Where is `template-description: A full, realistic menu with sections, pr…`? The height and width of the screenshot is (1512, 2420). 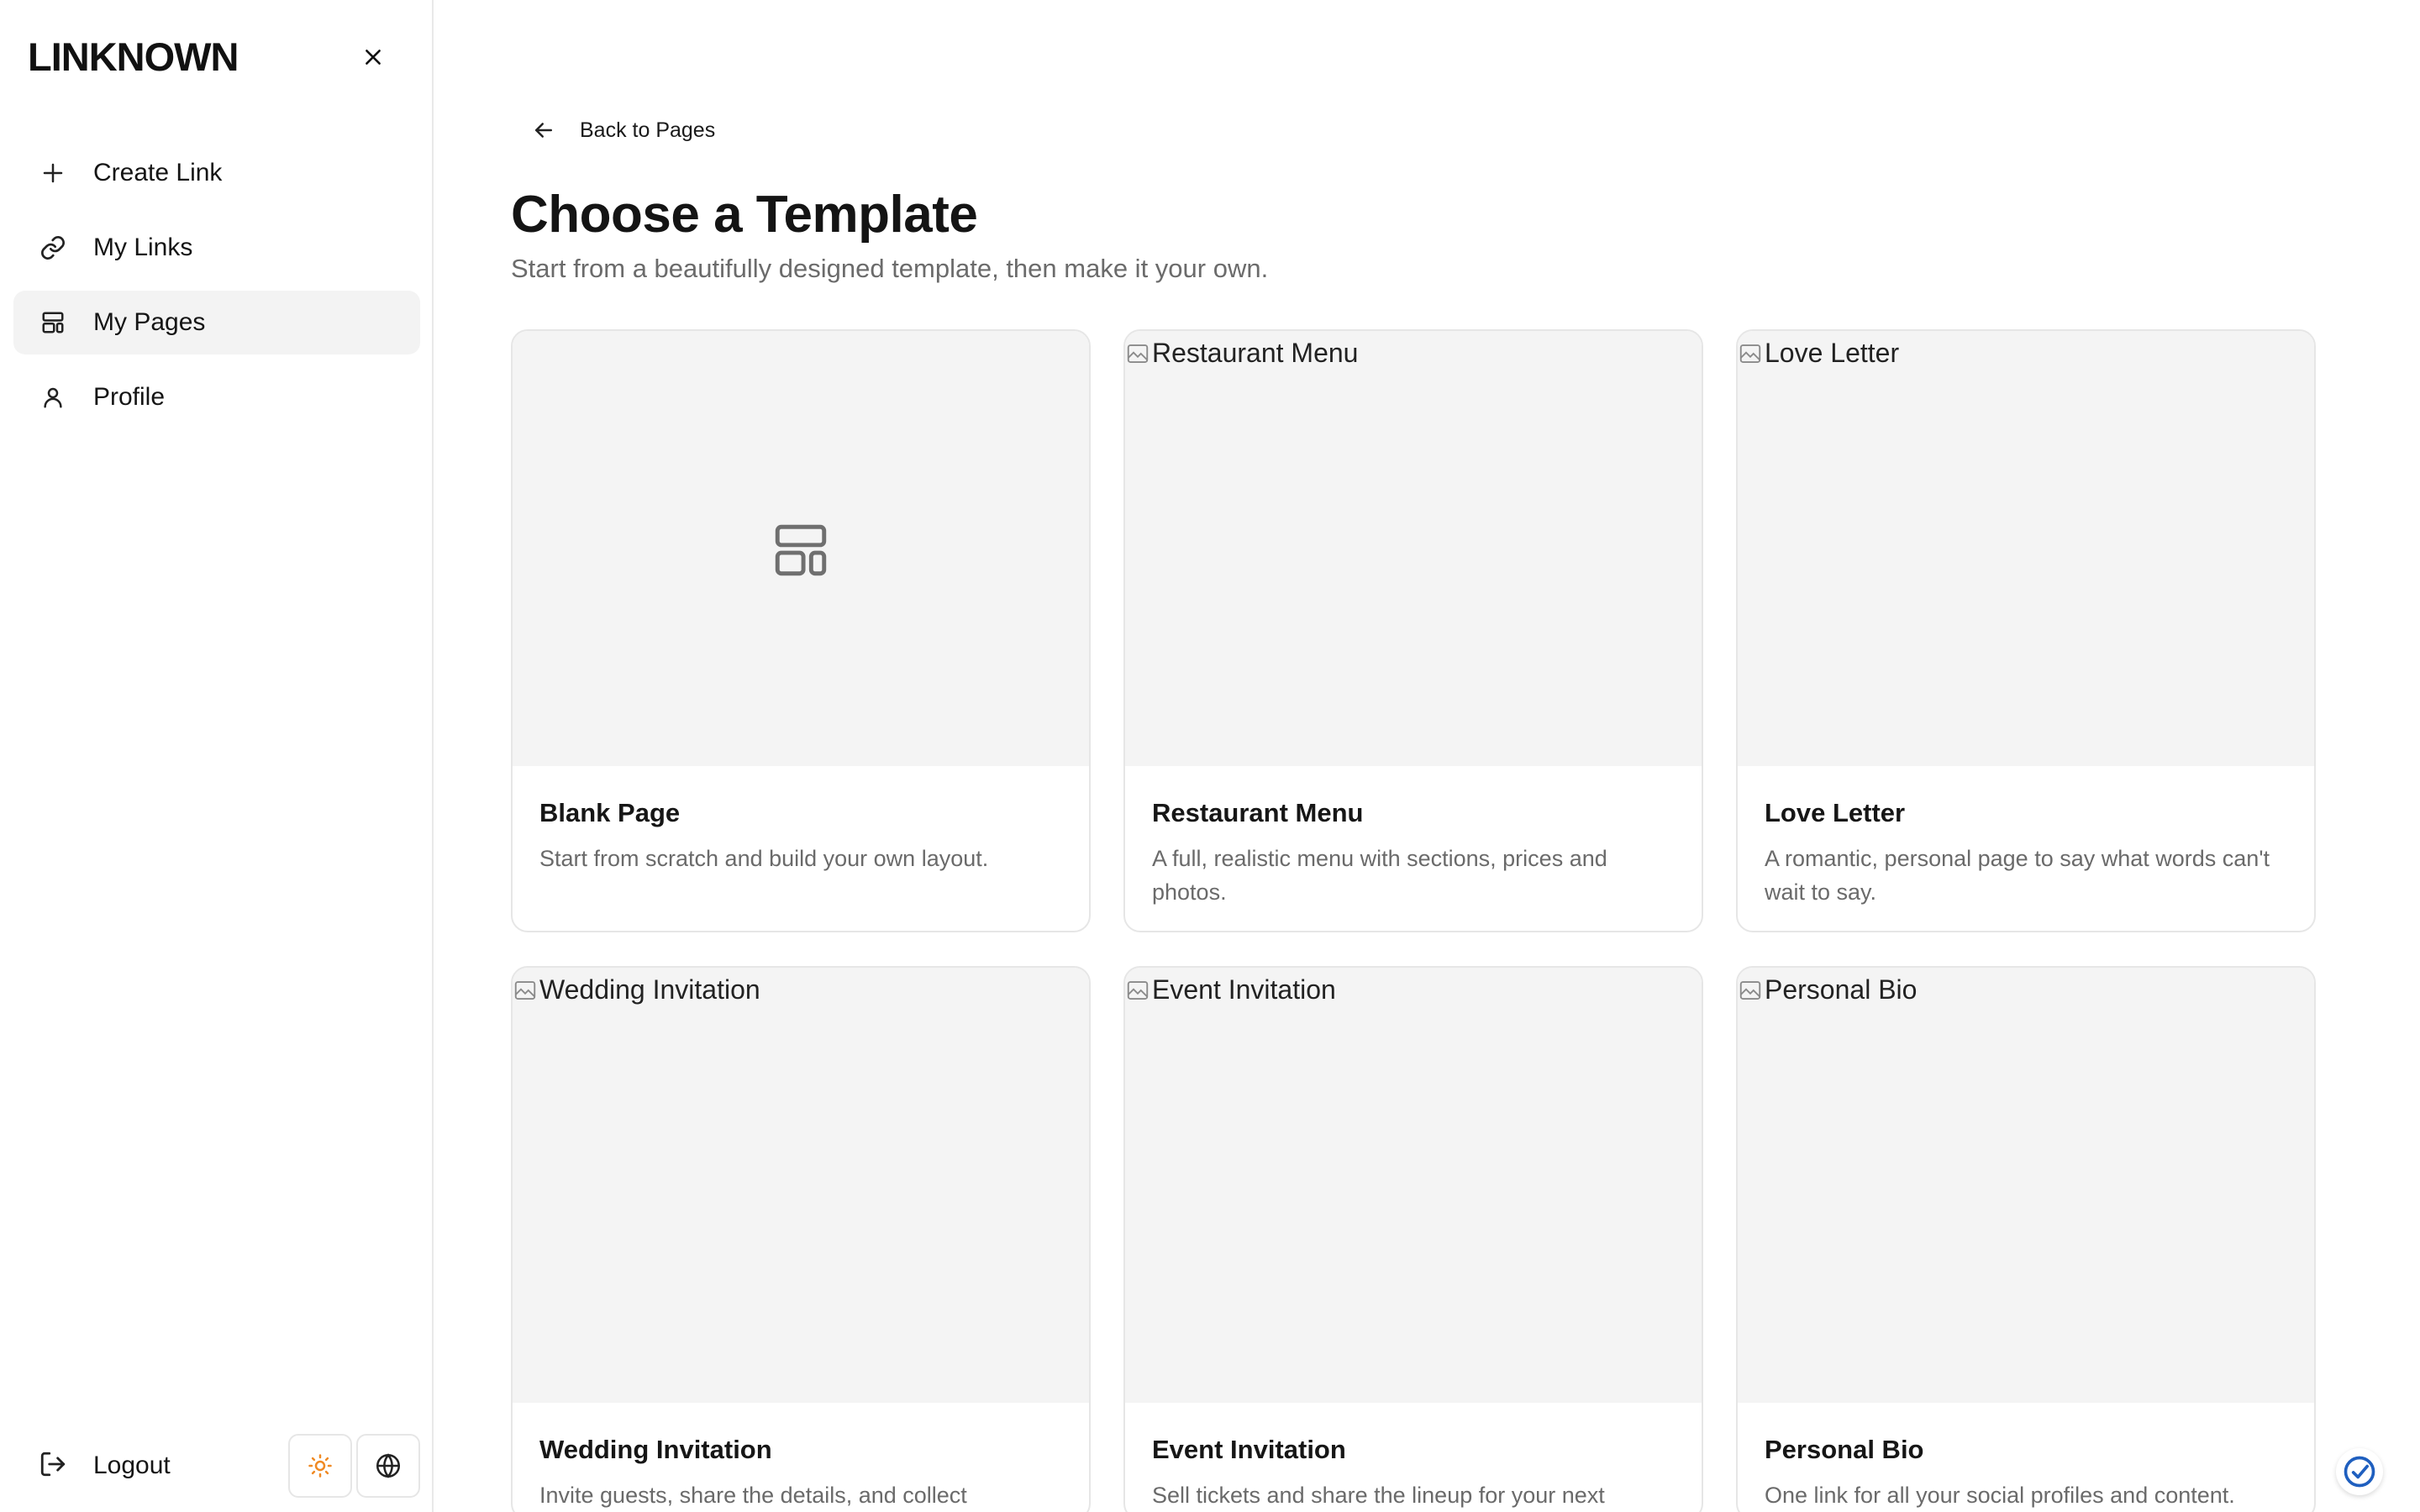
template-description: A full, realistic menu with sections, pr… is located at coordinates (1379, 875).